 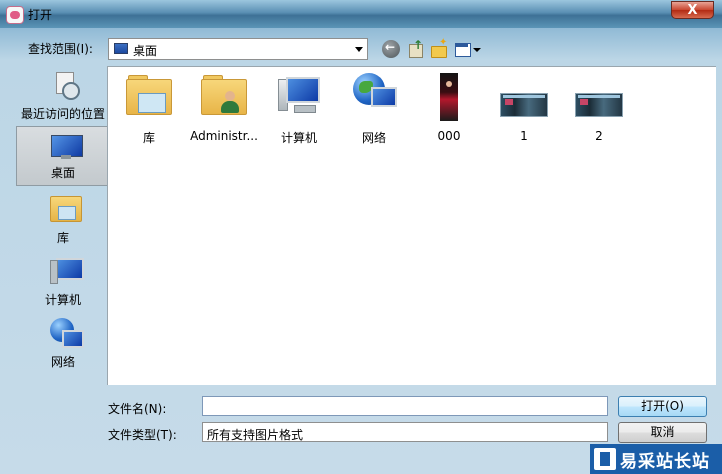 I want to click on places-bar: 最近访问的位置 桌面 库 计算机 网络, so click(x=59, y=227).